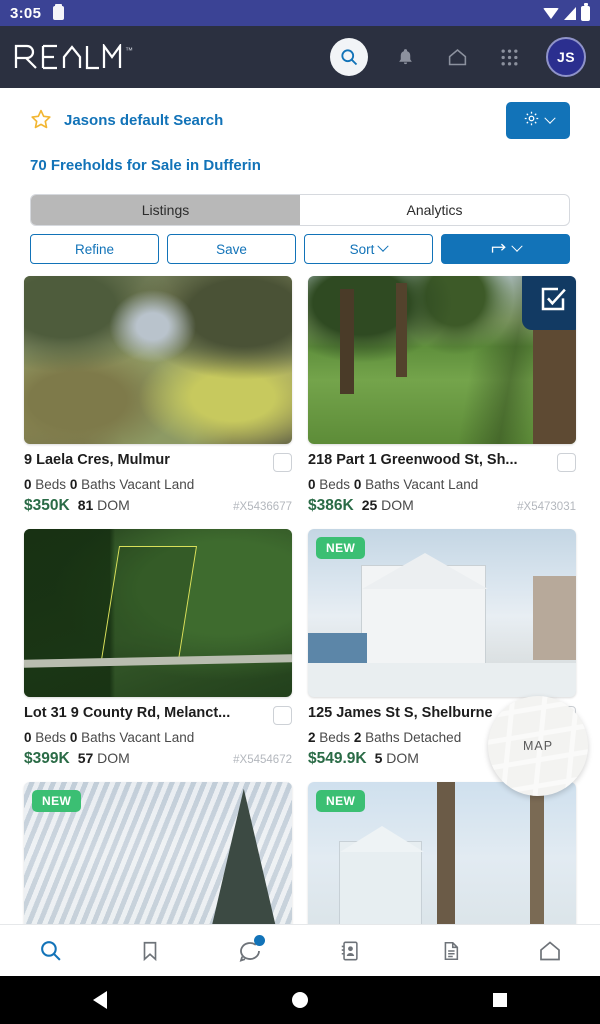 The image size is (600, 1024). Describe the element at coordinates (73, 737) in the screenshot. I see `listing-baths-count: 0` at that location.